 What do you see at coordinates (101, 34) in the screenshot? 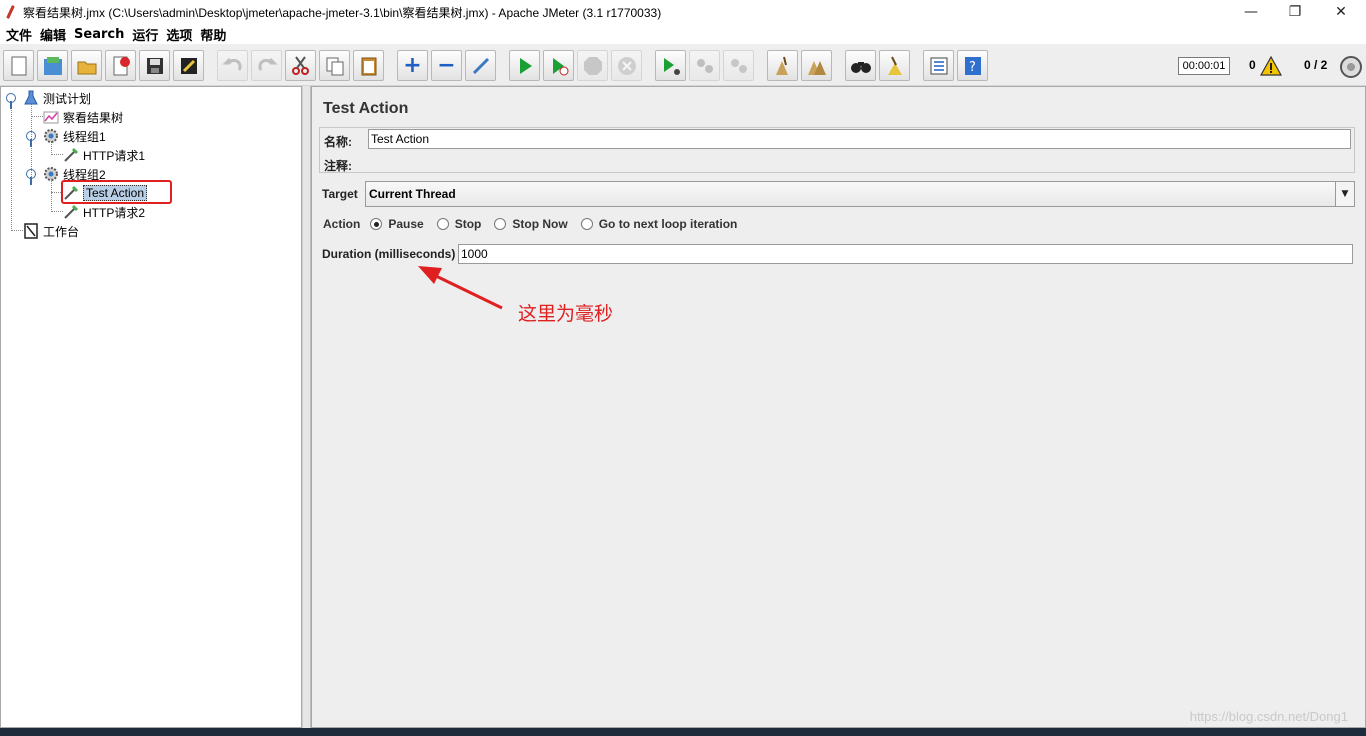
I see `menu-search: Search` at bounding box center [101, 34].